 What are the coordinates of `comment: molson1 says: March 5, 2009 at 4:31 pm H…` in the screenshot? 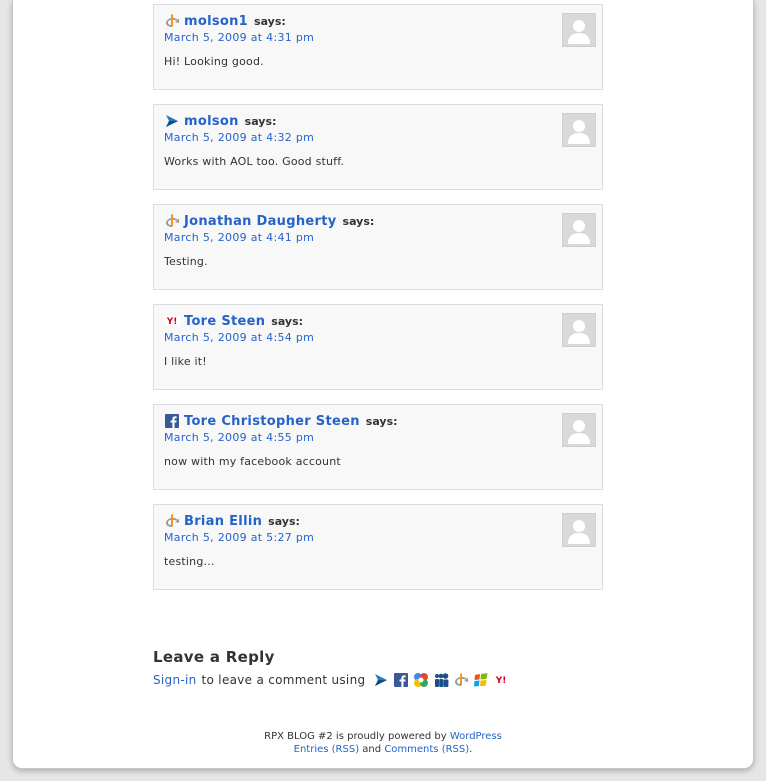 It's located at (378, 47).